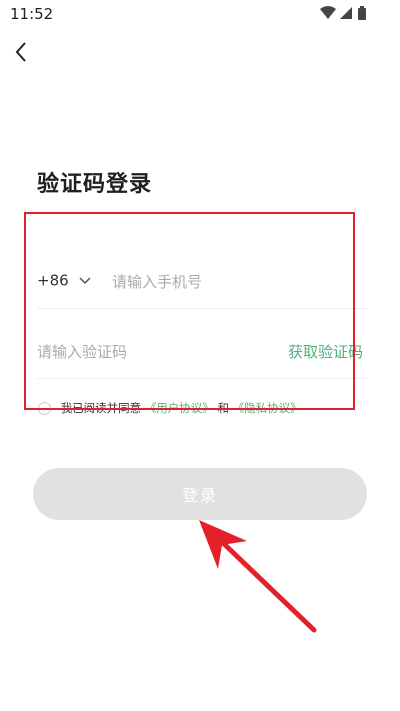  What do you see at coordinates (328, 12) in the screenshot?
I see `wifi-icon` at bounding box center [328, 12].